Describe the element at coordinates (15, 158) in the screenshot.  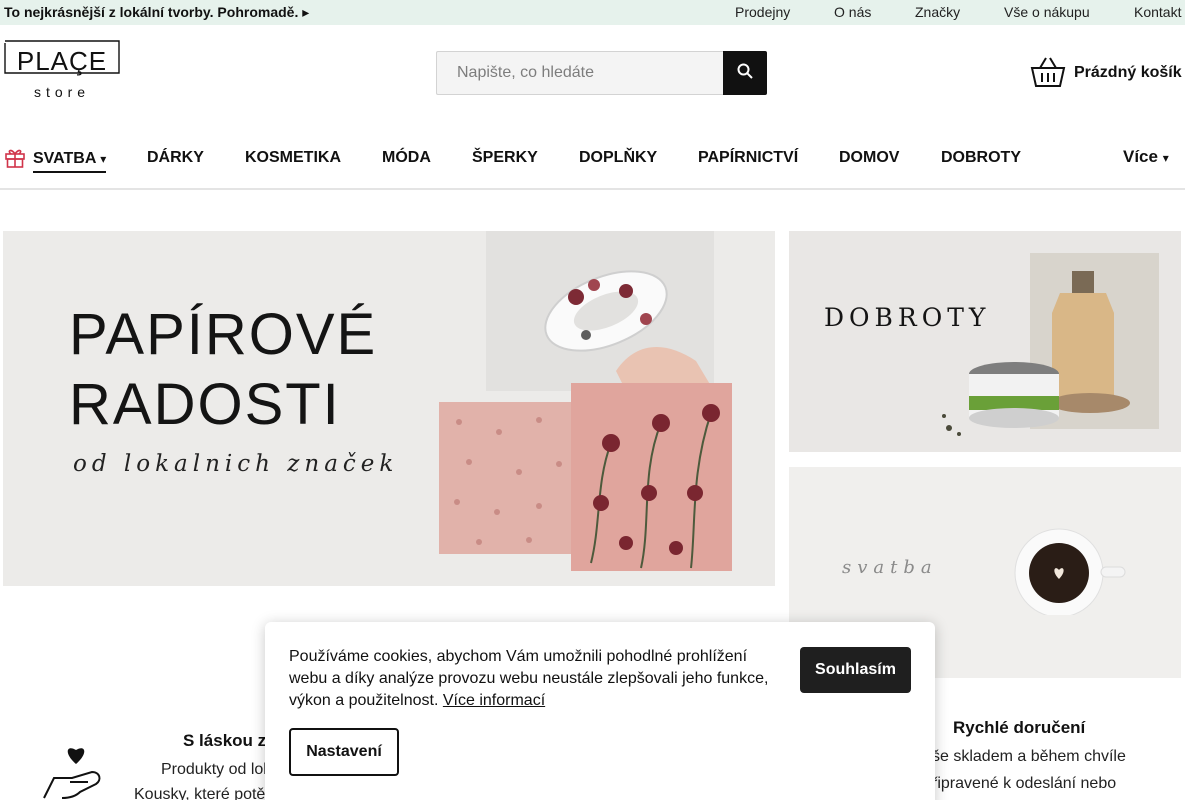
I see `gift-icon` at that location.